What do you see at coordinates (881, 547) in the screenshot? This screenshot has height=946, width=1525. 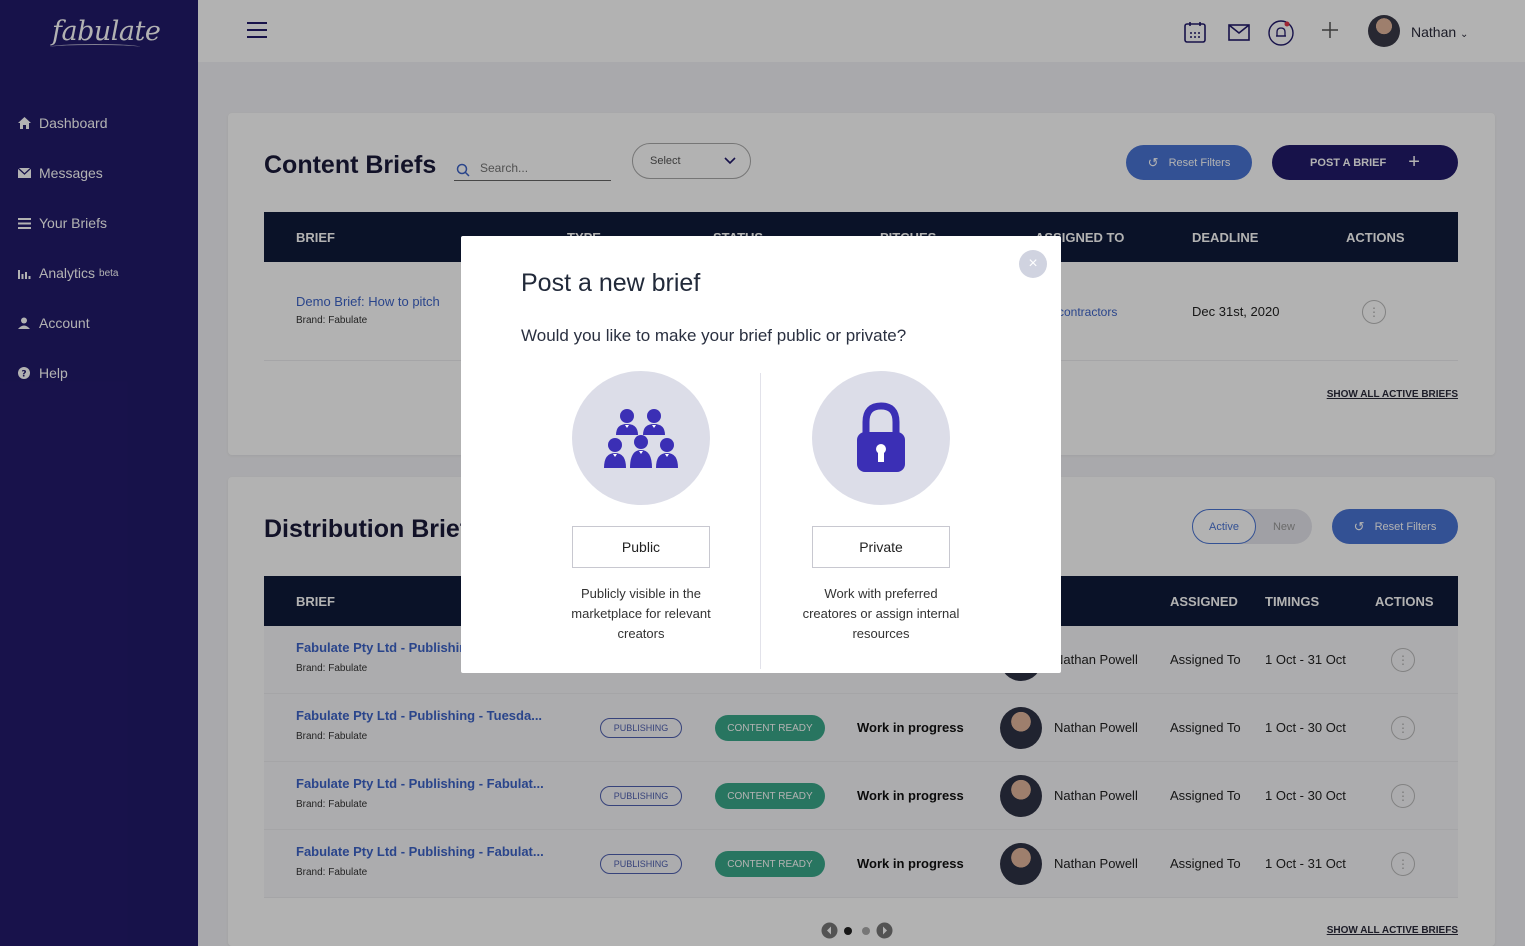 I see `private-button: Private` at bounding box center [881, 547].